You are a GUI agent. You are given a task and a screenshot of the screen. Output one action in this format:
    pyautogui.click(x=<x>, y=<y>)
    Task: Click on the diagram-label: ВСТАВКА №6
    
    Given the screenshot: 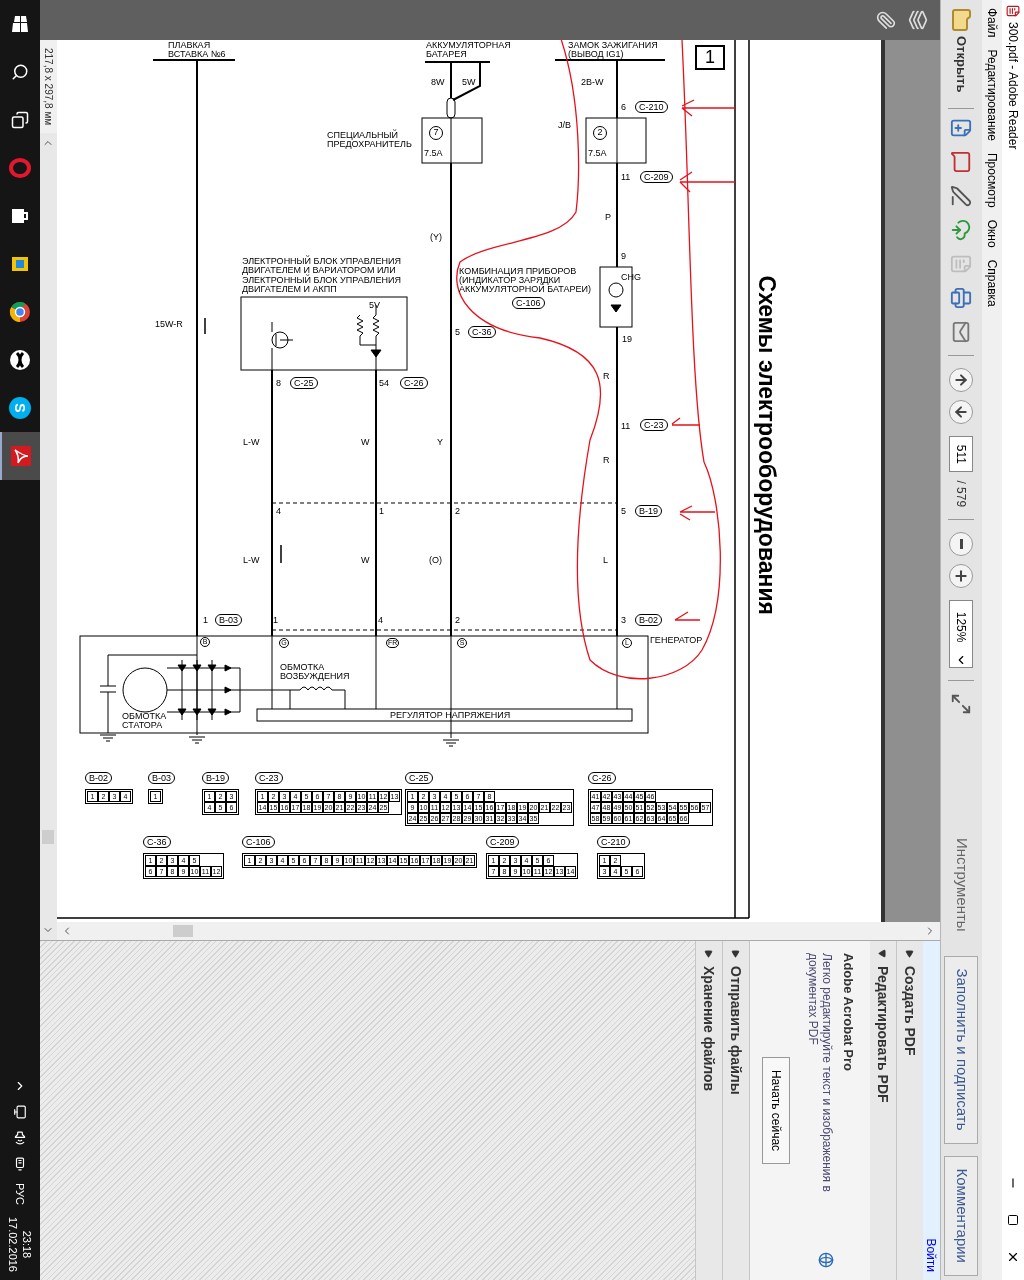 What is the action you would take?
    pyautogui.click(x=197, y=54)
    